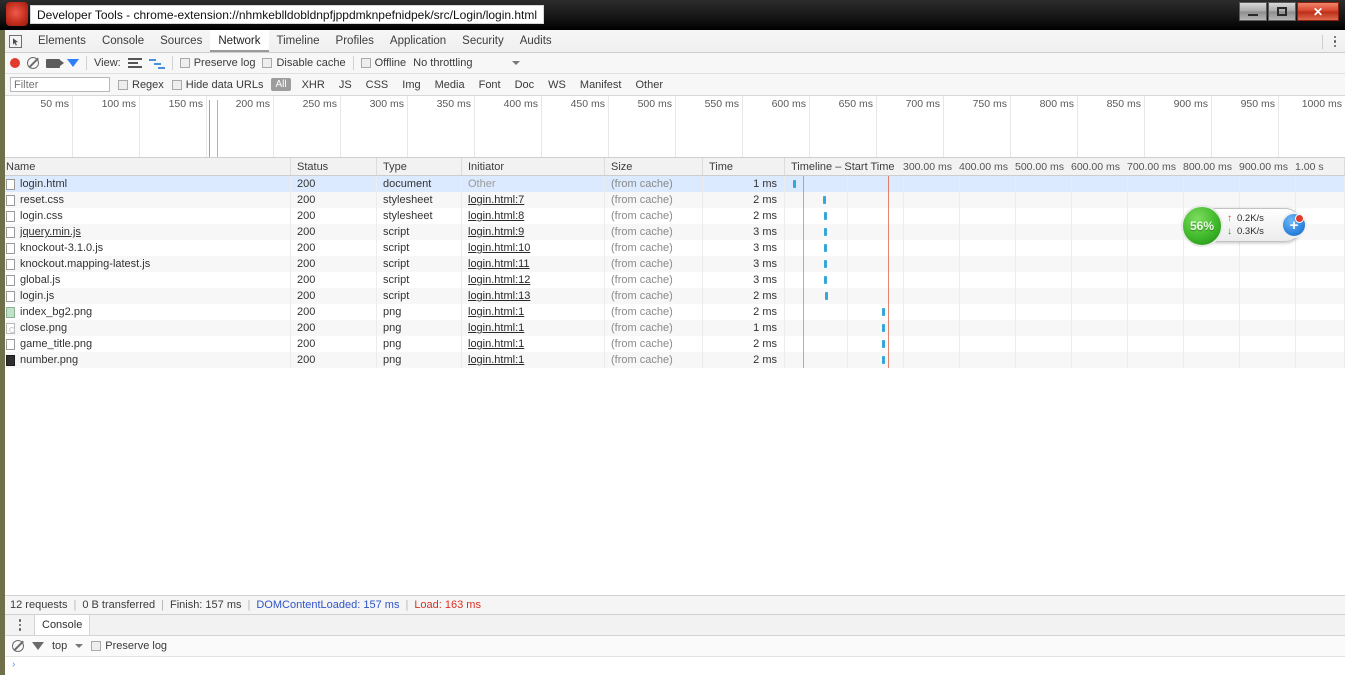 The width and height of the screenshot is (1345, 675). Describe the element at coordinates (1244, 226) in the screenshot. I see `network-speed-widget: 56% ↑ 0.2K/s ↓ 0.3K/s +` at that location.